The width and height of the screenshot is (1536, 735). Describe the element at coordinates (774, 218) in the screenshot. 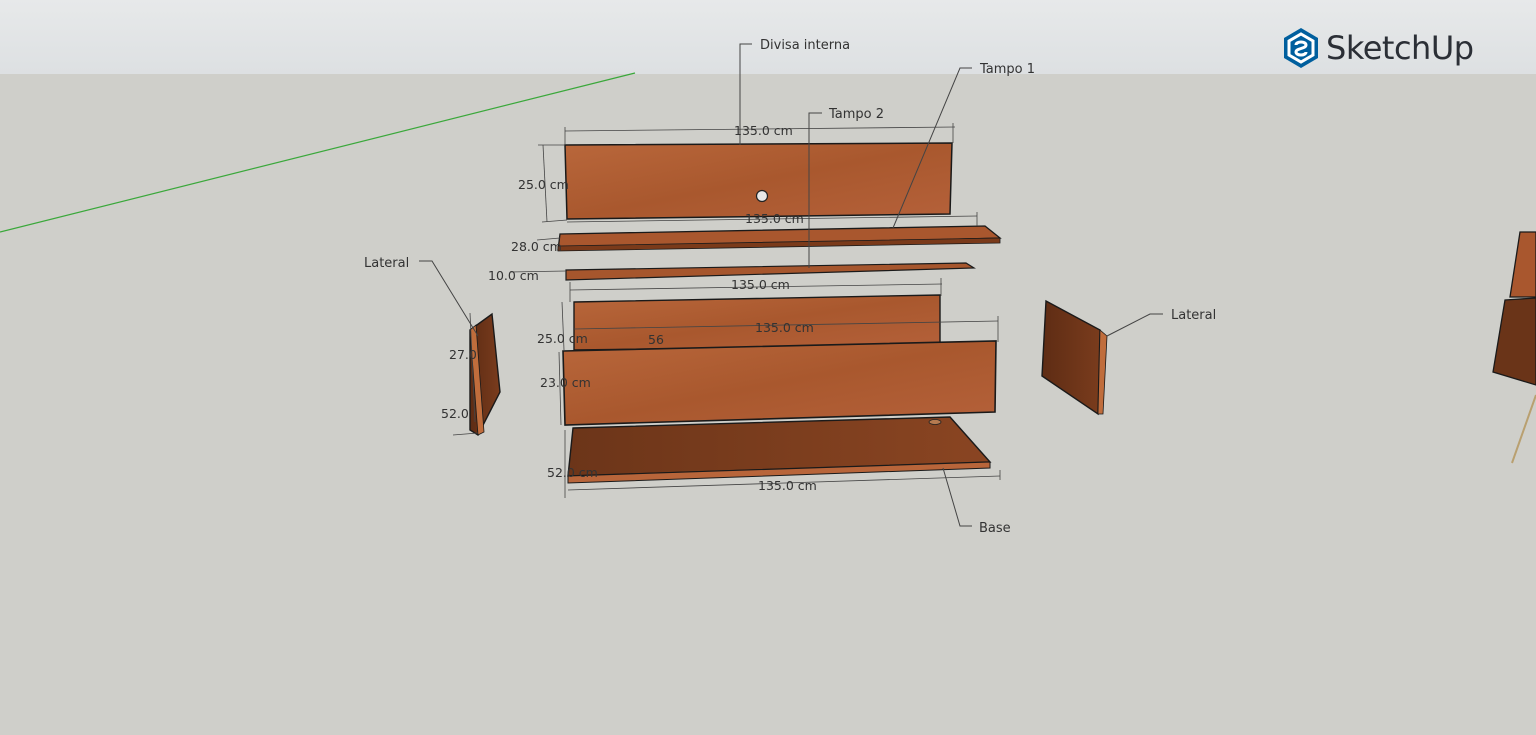

I see `dim-tampo1-width: 135.0 cm` at that location.